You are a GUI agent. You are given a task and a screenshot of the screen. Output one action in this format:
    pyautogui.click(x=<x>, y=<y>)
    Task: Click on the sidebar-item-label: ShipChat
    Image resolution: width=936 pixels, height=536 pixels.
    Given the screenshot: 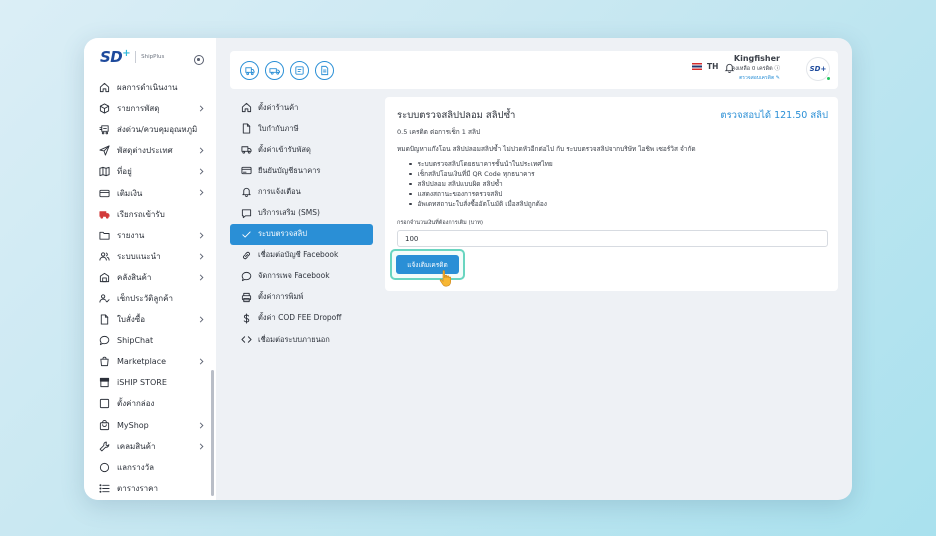 What is the action you would take?
    pyautogui.click(x=135, y=341)
    